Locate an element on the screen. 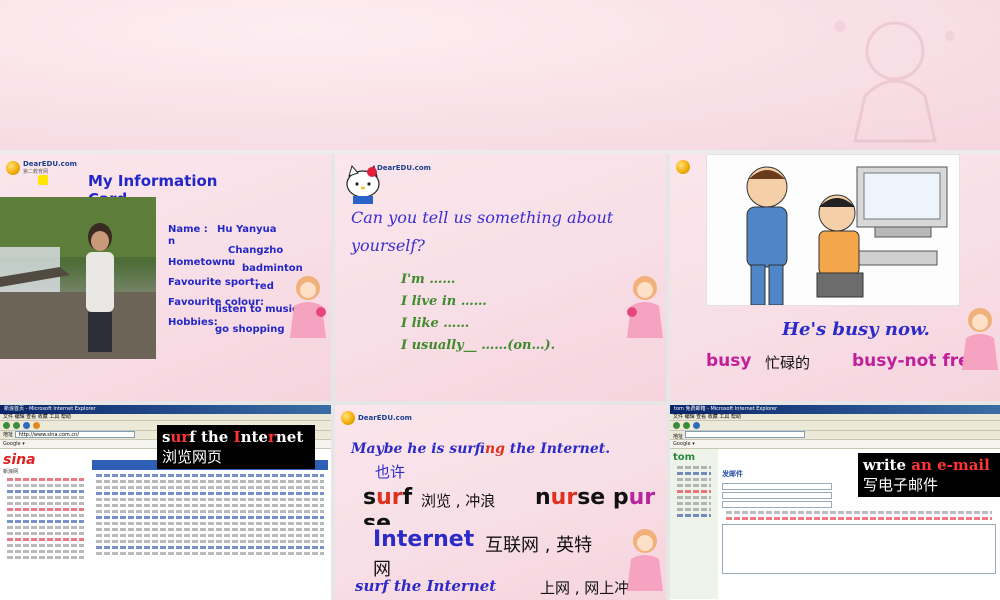 Image resolution: width=1000 pixels, height=600 pixels. dearedu-logo is located at coordinates (683, 167).